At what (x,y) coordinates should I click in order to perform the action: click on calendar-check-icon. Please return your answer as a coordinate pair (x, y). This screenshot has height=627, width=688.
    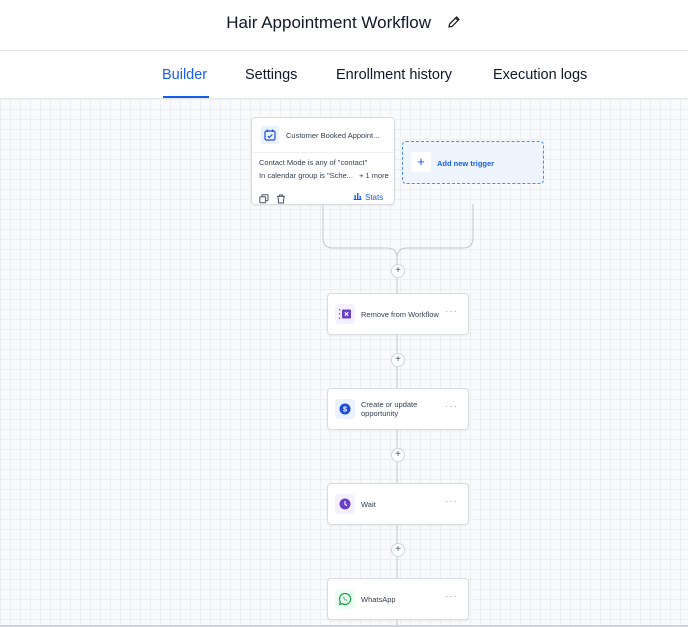
    Looking at the image, I should click on (270, 135).